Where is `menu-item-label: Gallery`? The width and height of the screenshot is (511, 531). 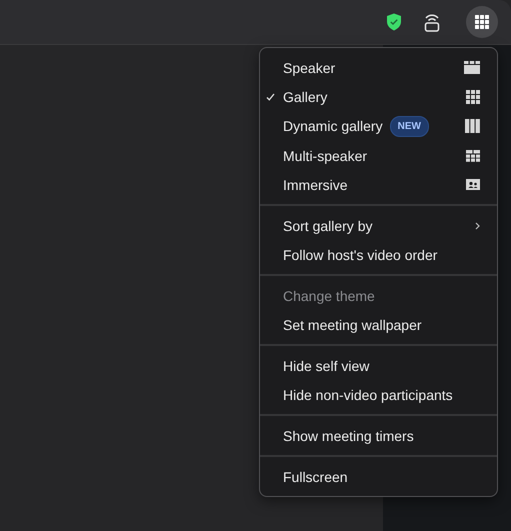 menu-item-label: Gallery is located at coordinates (305, 96).